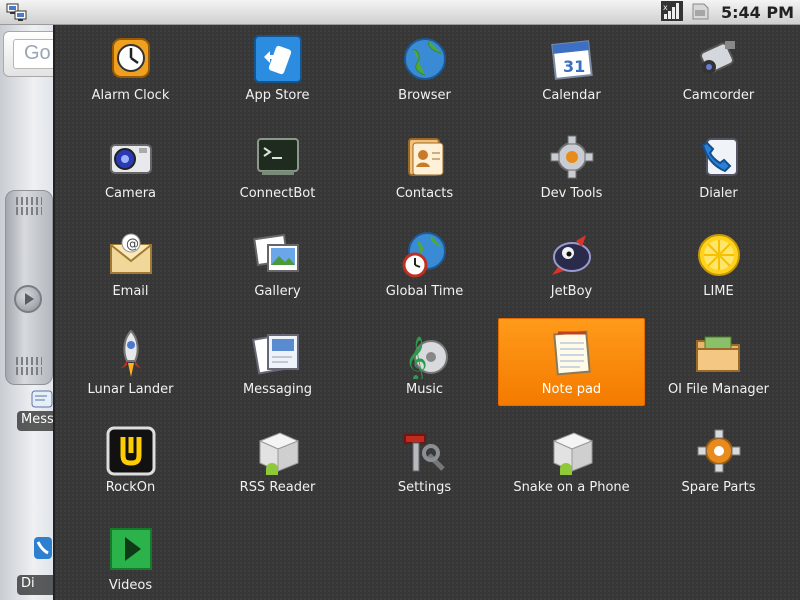  Describe the element at coordinates (37, 585) in the screenshot. I see `home-shortcut-label: Di` at that location.